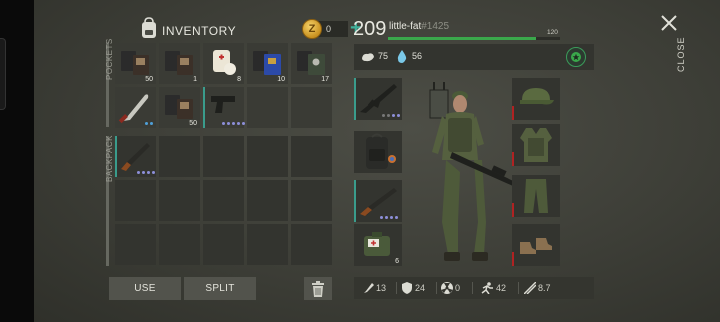 This screenshot has width=720, height=322. Describe the element at coordinates (223, 63) in the screenshot. I see `pocket-slot-3: 8` at that location.